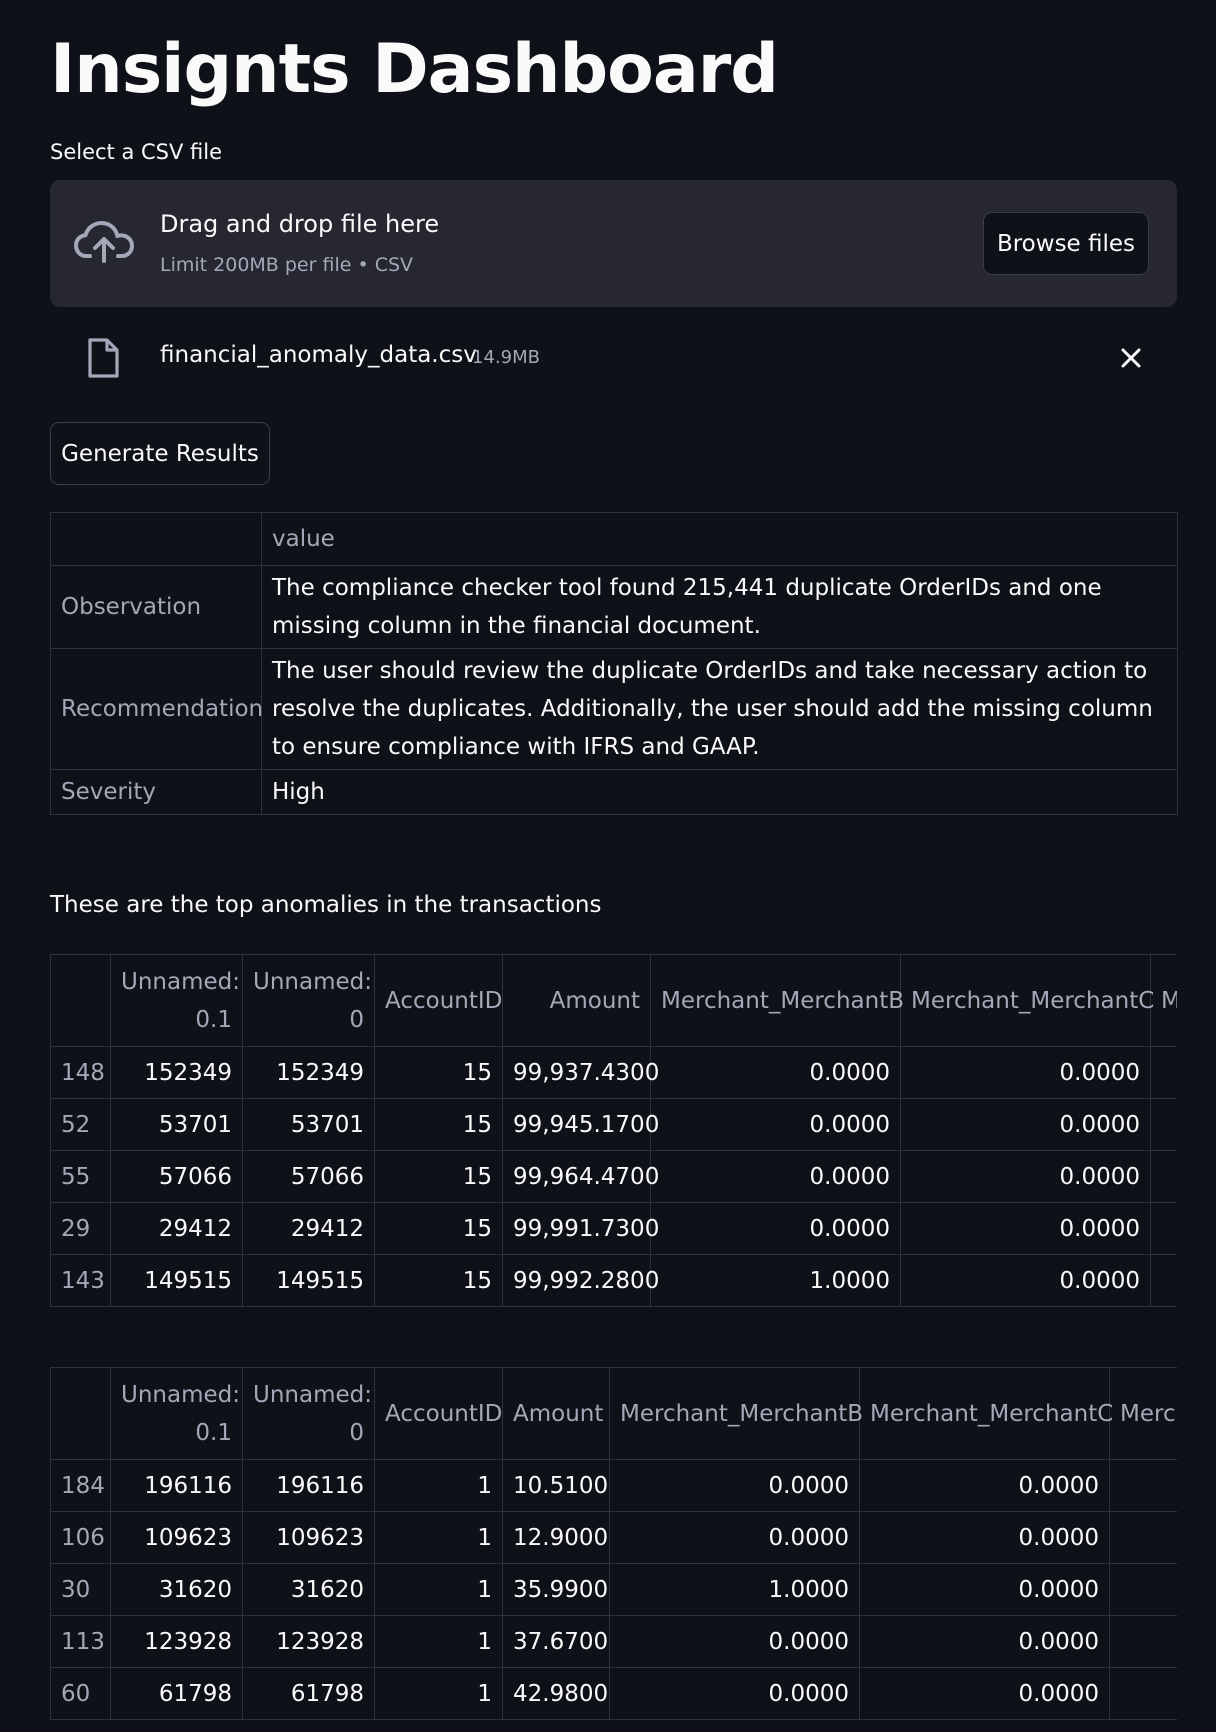 The width and height of the screenshot is (1216, 1732). I want to click on row-index: 143, so click(80, 1280).